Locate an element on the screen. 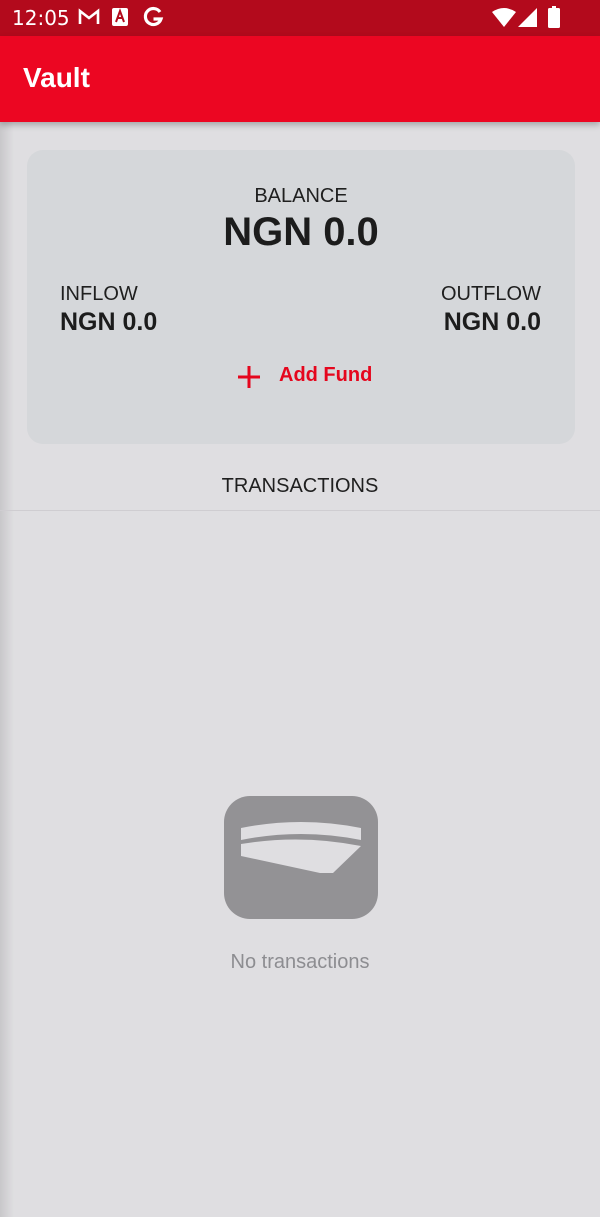 The height and width of the screenshot is (1217, 600). outflow-label: OUTFLOW is located at coordinates (491, 294).